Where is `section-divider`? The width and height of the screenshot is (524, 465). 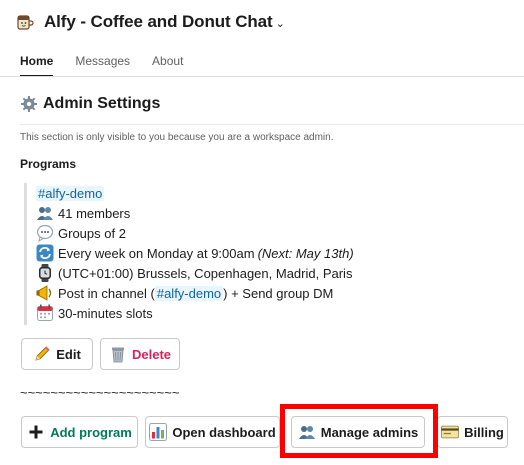 section-divider is located at coordinates (272, 124).